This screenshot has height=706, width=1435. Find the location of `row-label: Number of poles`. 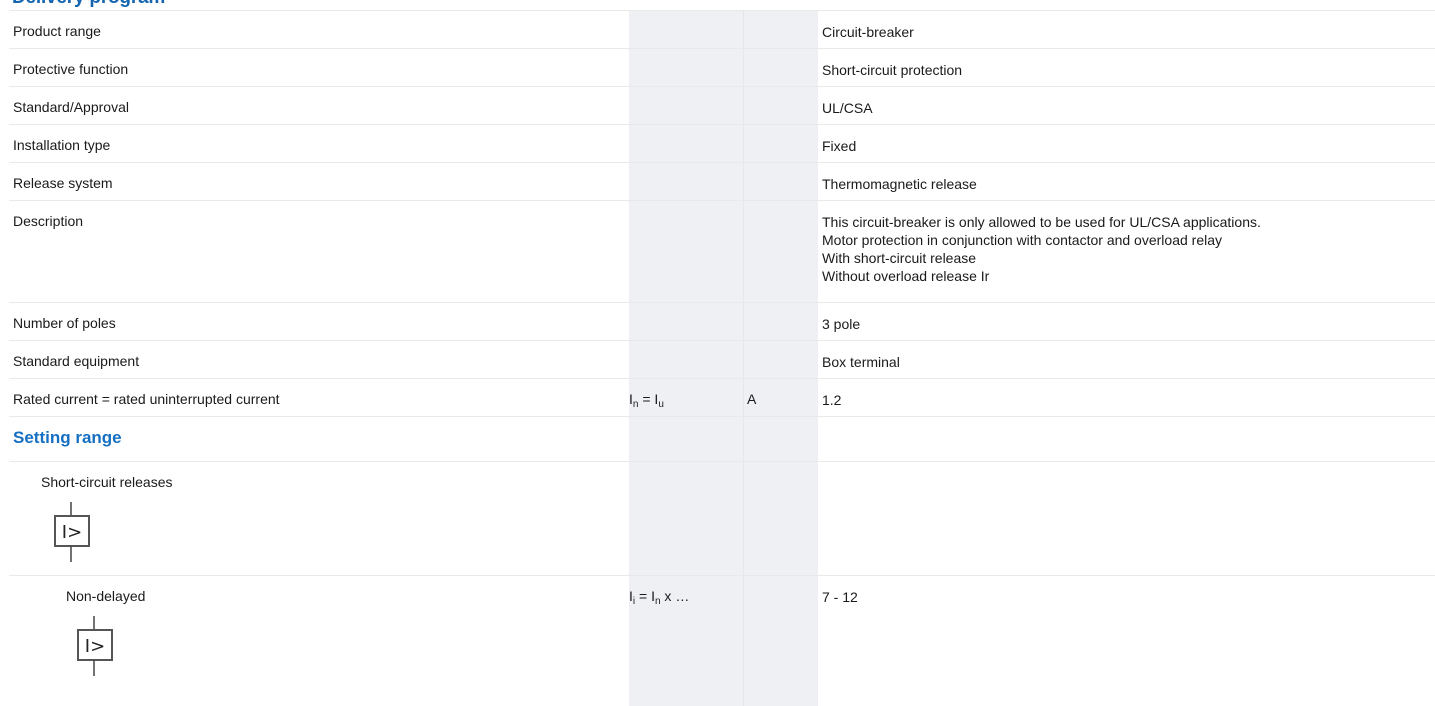

row-label: Number of poles is located at coordinates (64, 323).